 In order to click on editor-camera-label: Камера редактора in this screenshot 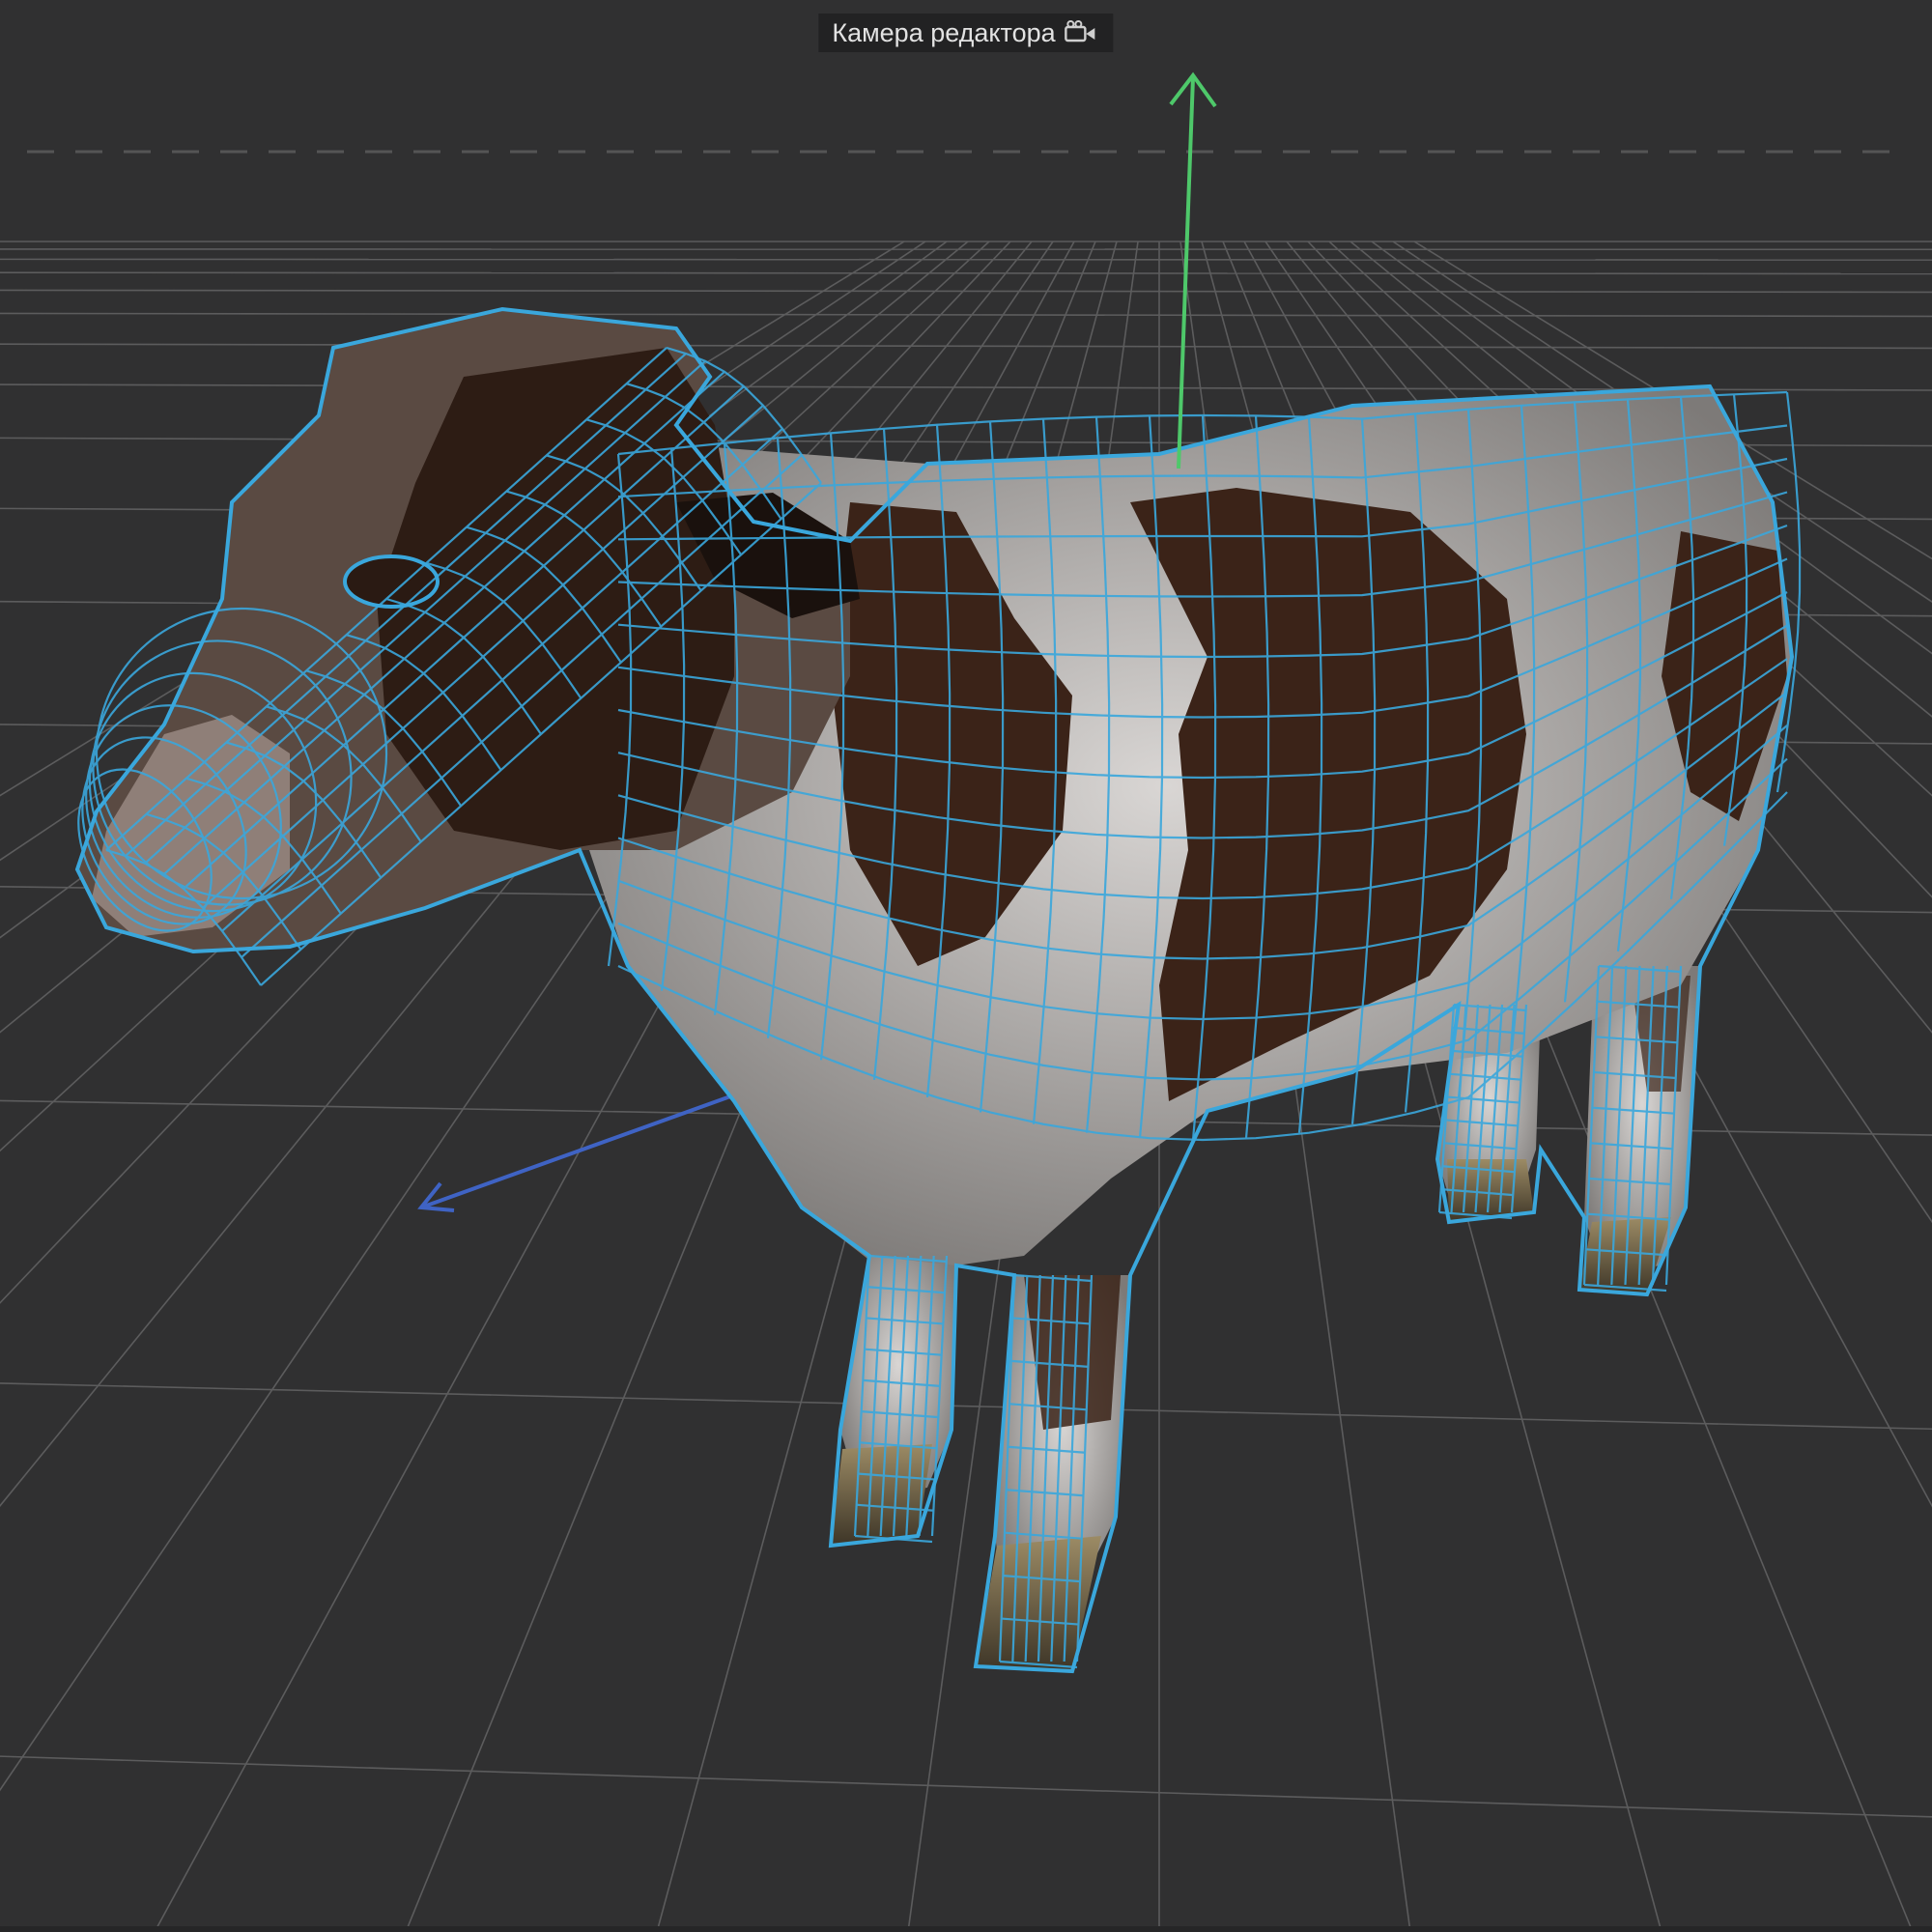, I will do `click(966, 33)`.